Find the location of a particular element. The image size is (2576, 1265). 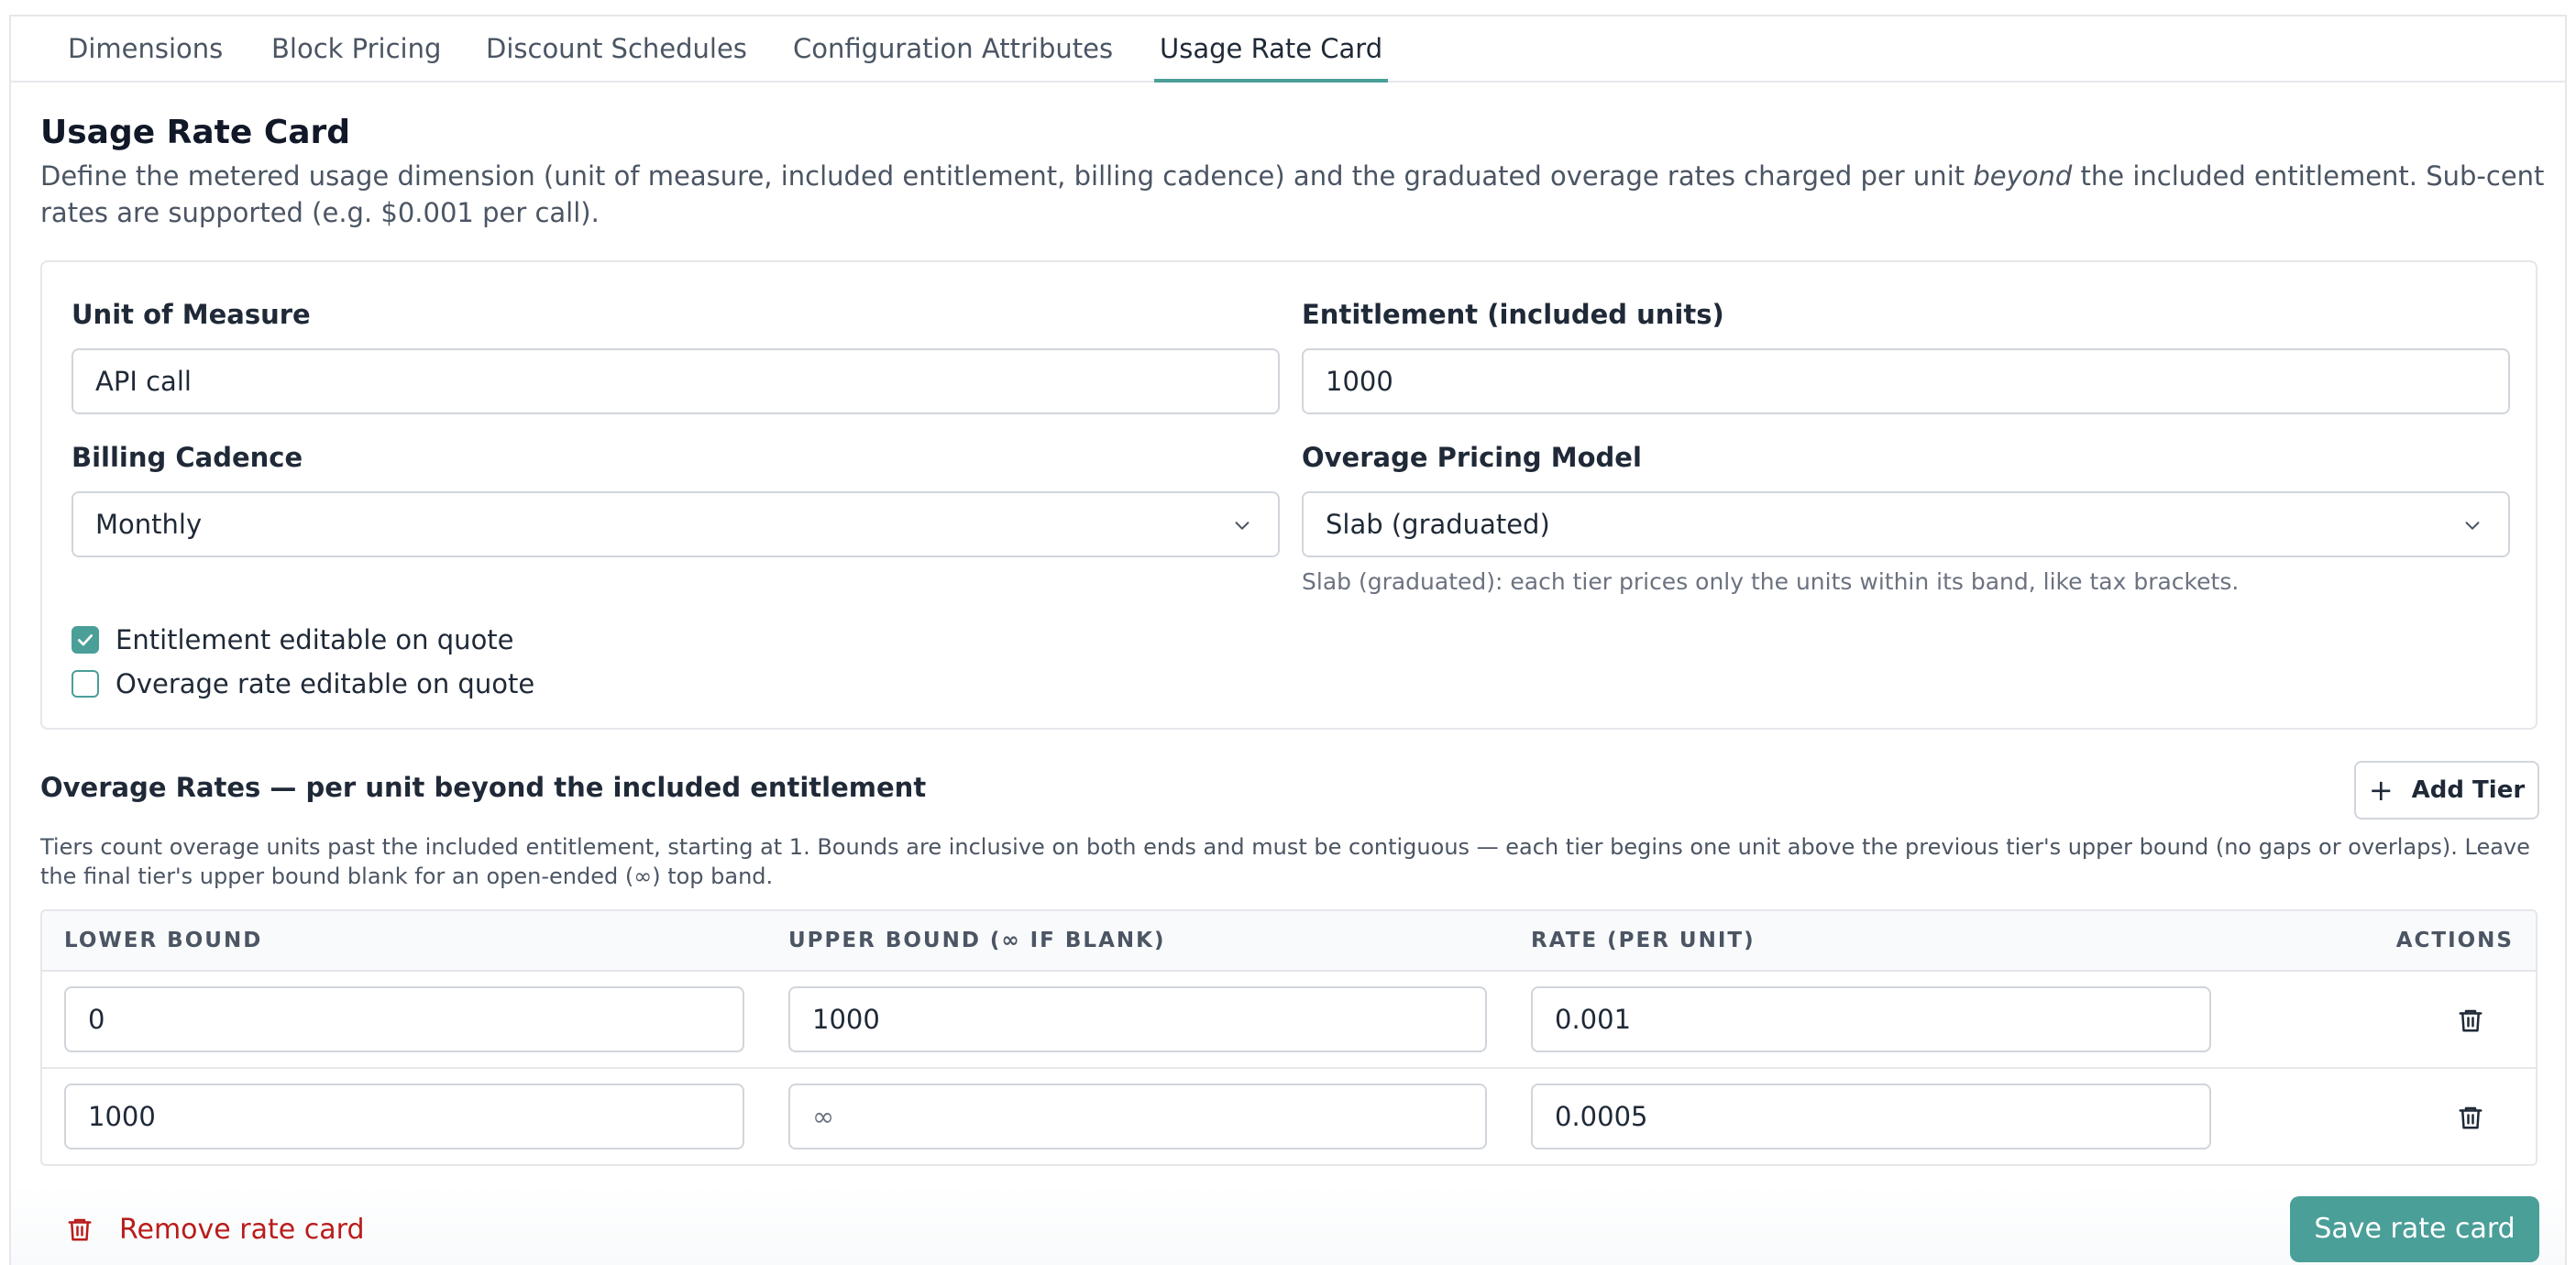

column-header-actions: ACTIONS is located at coordinates (2454, 940).